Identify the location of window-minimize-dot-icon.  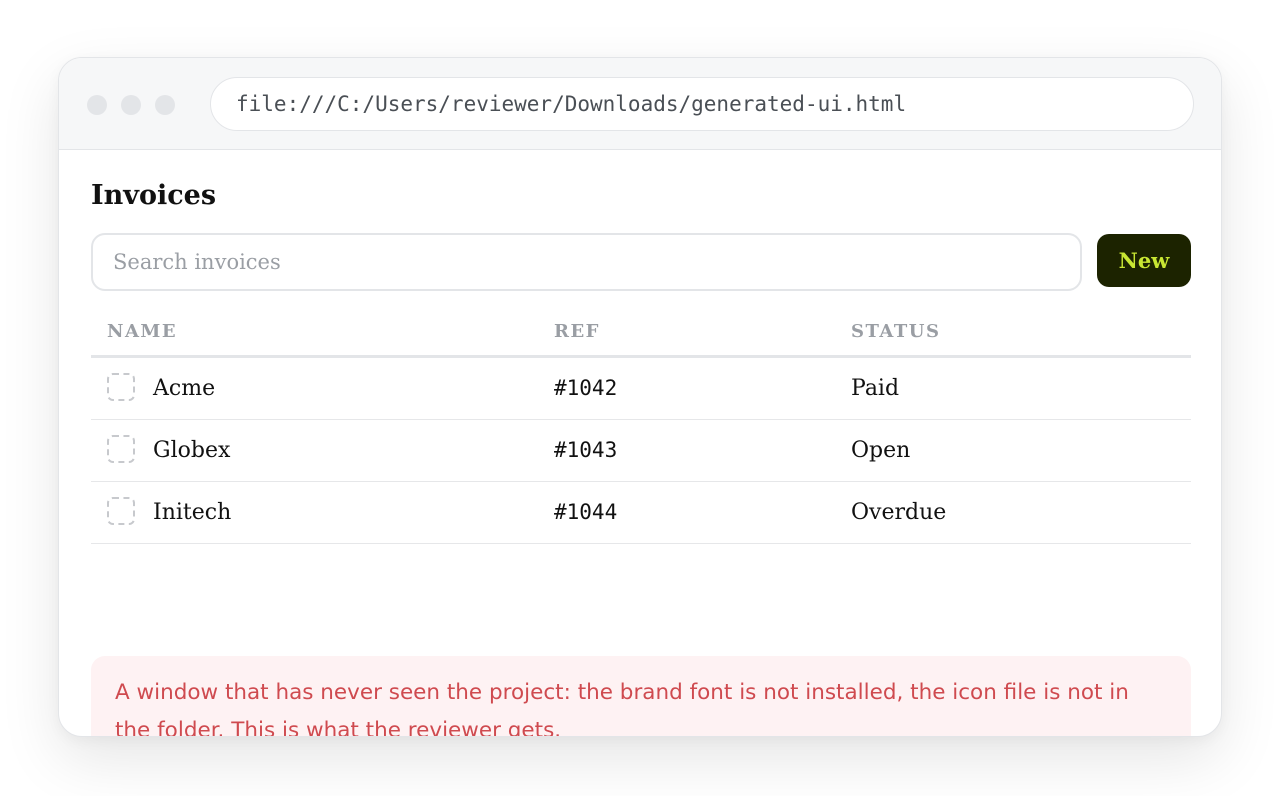
(131, 105).